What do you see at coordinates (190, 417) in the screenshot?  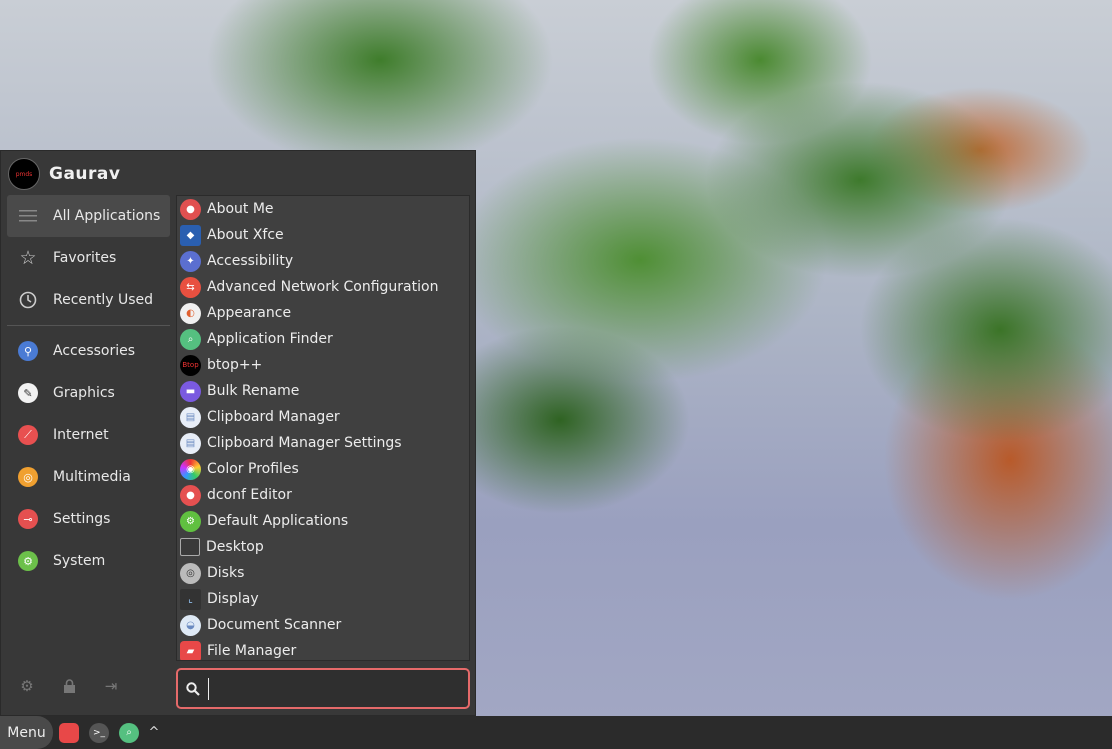 I see `clipboard-icon: ▤` at bounding box center [190, 417].